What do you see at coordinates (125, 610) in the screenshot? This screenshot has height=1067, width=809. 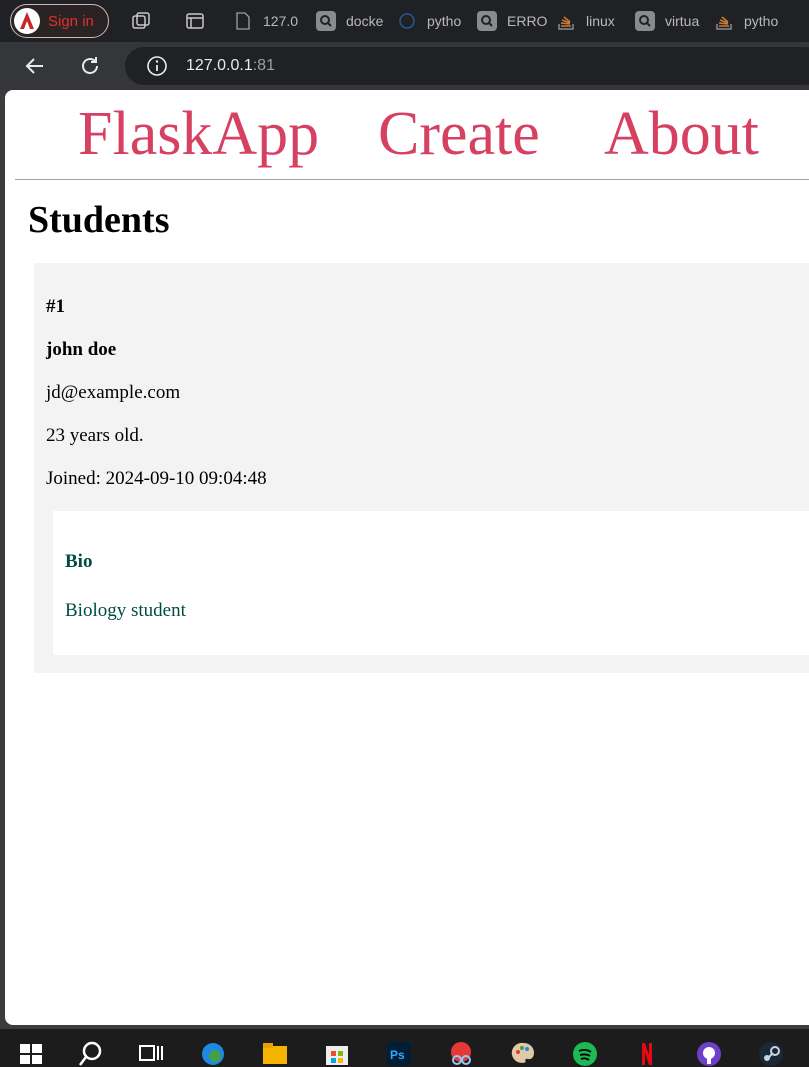 I see `bio-text: Biology student` at bounding box center [125, 610].